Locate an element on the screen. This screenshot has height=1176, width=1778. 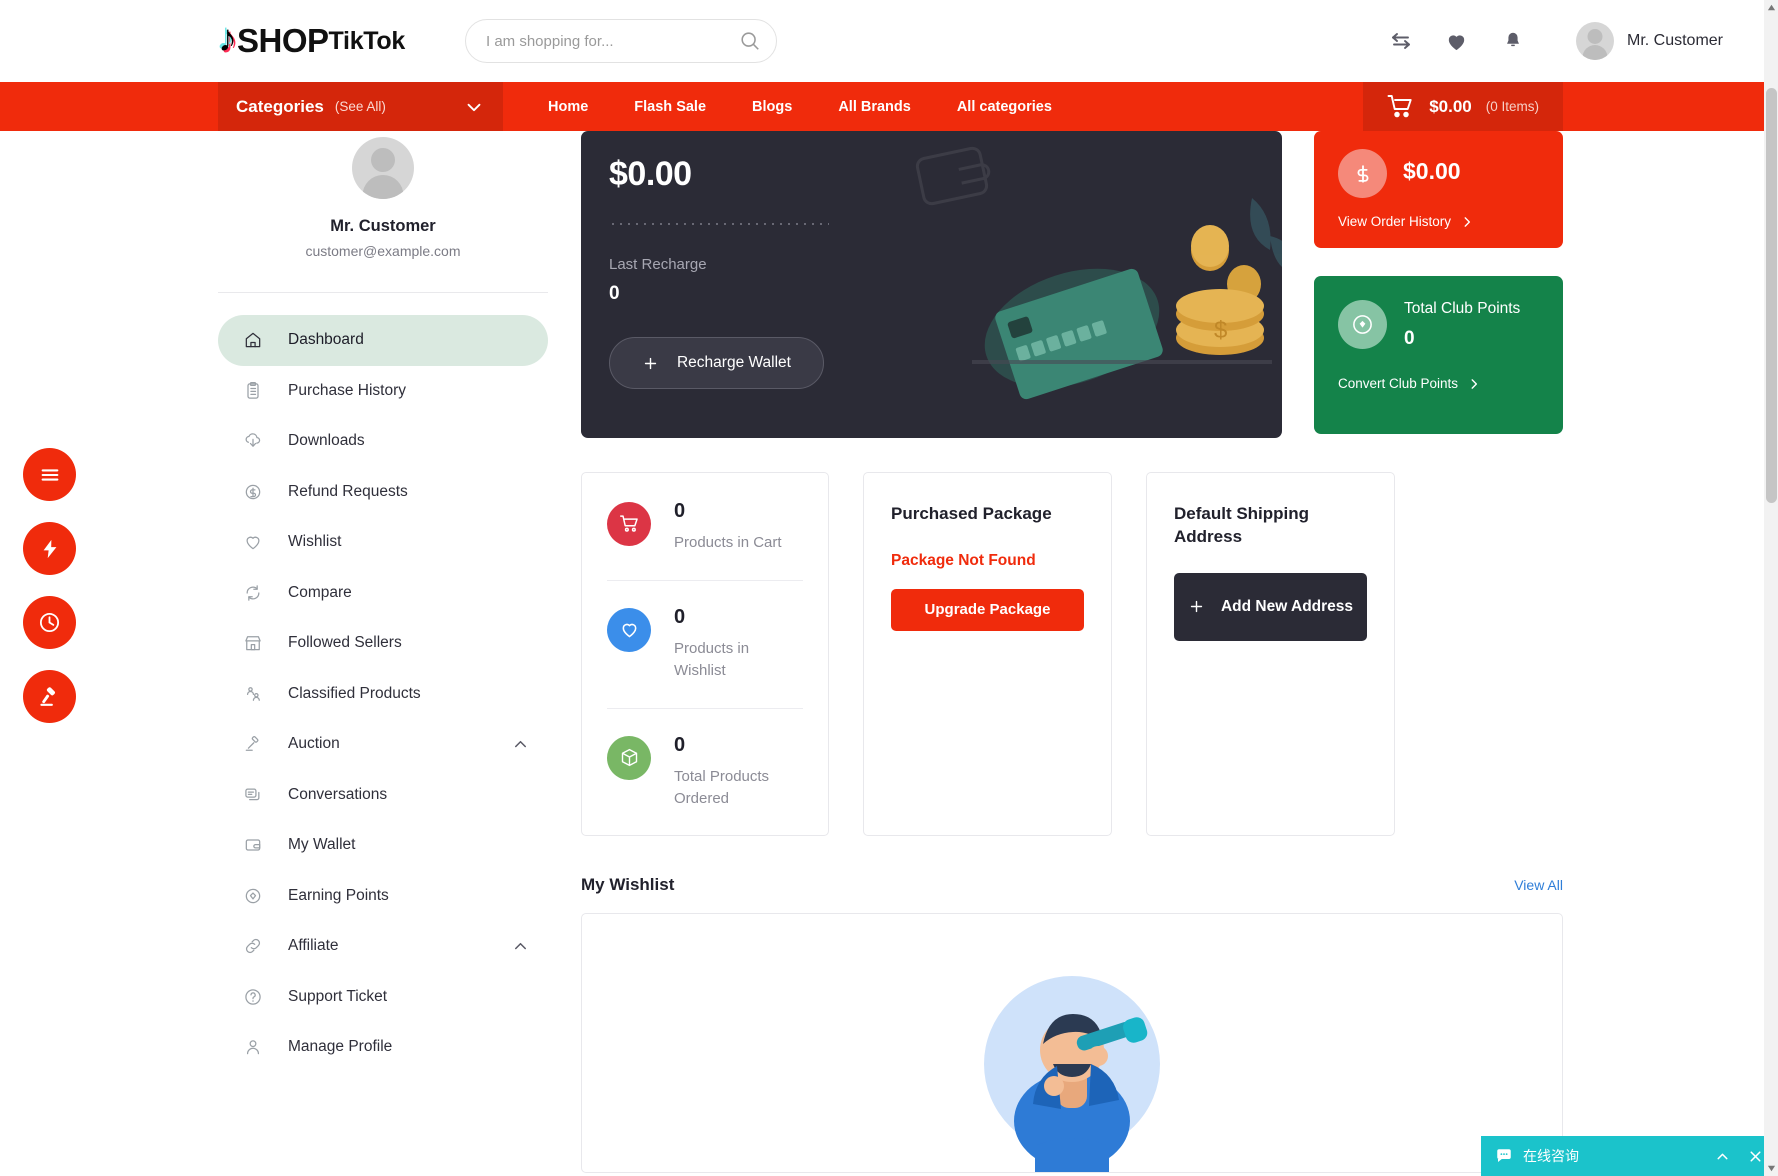
chevron-up-icon is located at coordinates (520, 945).